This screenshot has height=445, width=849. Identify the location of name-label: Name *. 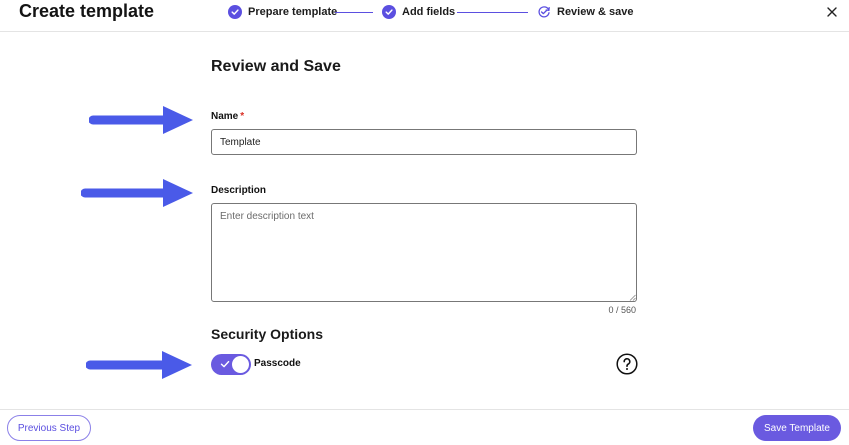
(227, 116).